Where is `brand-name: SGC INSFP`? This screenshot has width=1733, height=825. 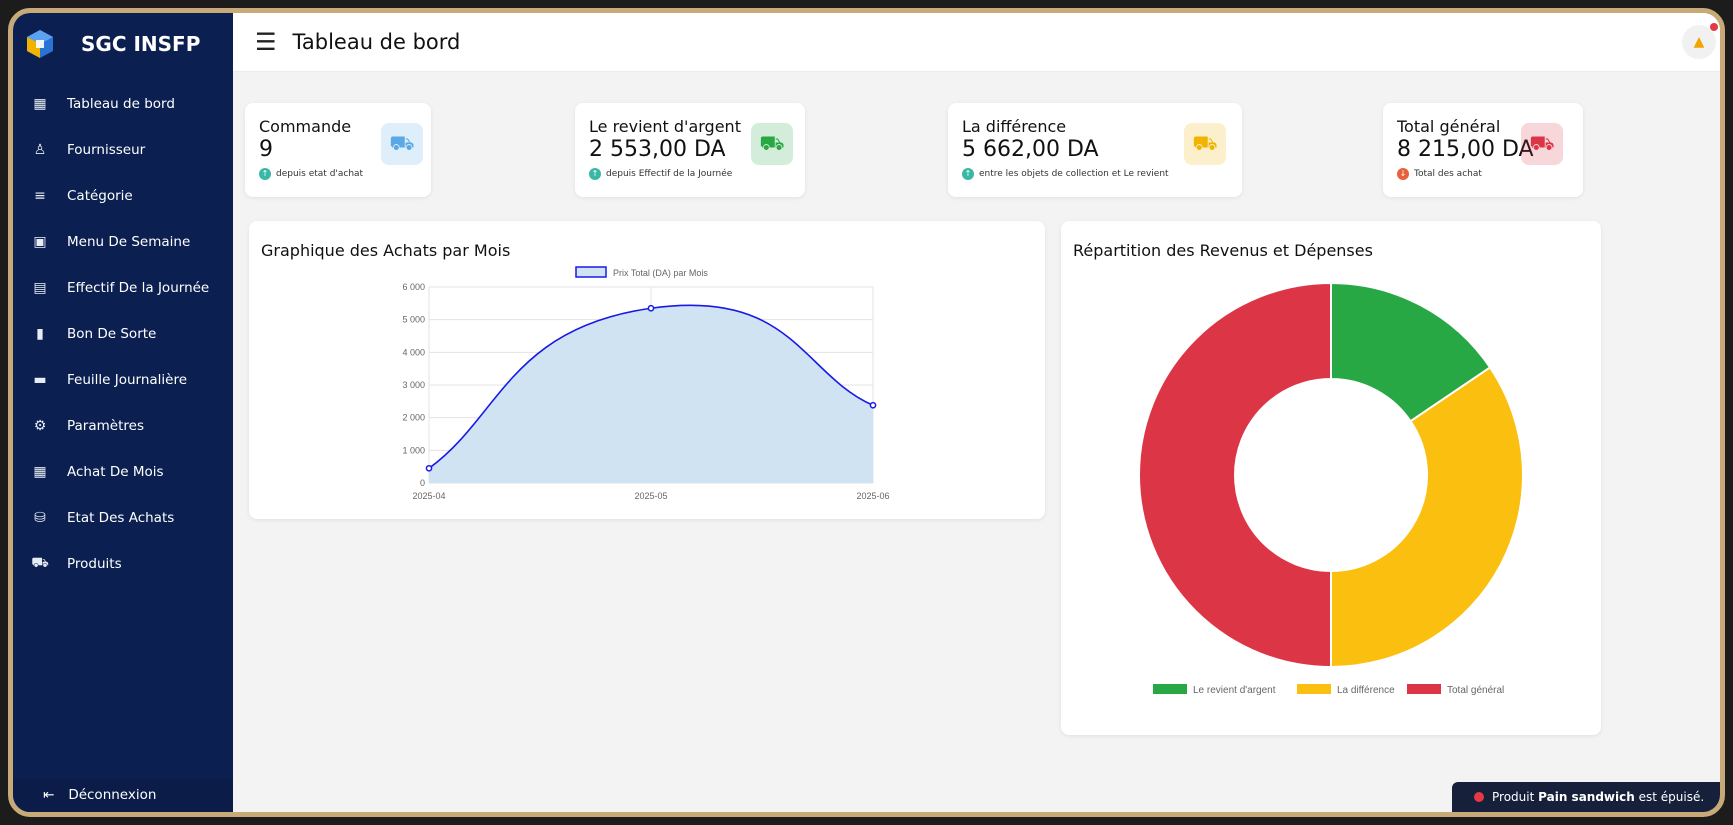 brand-name: SGC INSFP is located at coordinates (141, 44).